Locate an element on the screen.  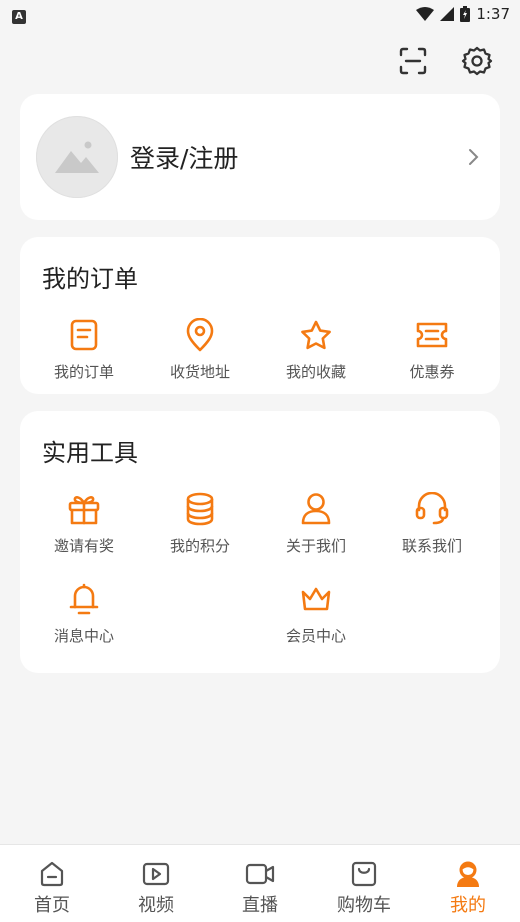
tools-item-membership: 会员中心 is located at coordinates (316, 613).